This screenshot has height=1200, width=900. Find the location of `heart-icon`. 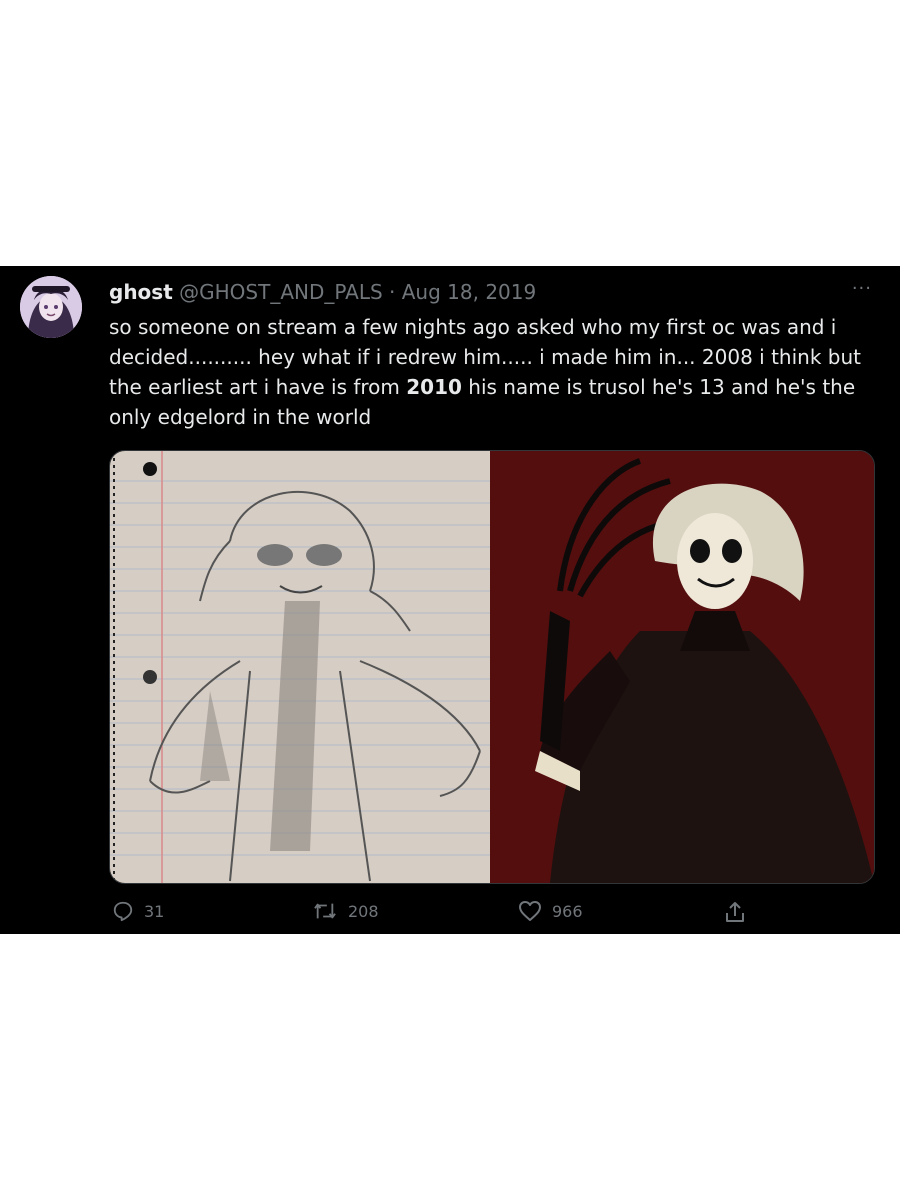

heart-icon is located at coordinates (530, 911).